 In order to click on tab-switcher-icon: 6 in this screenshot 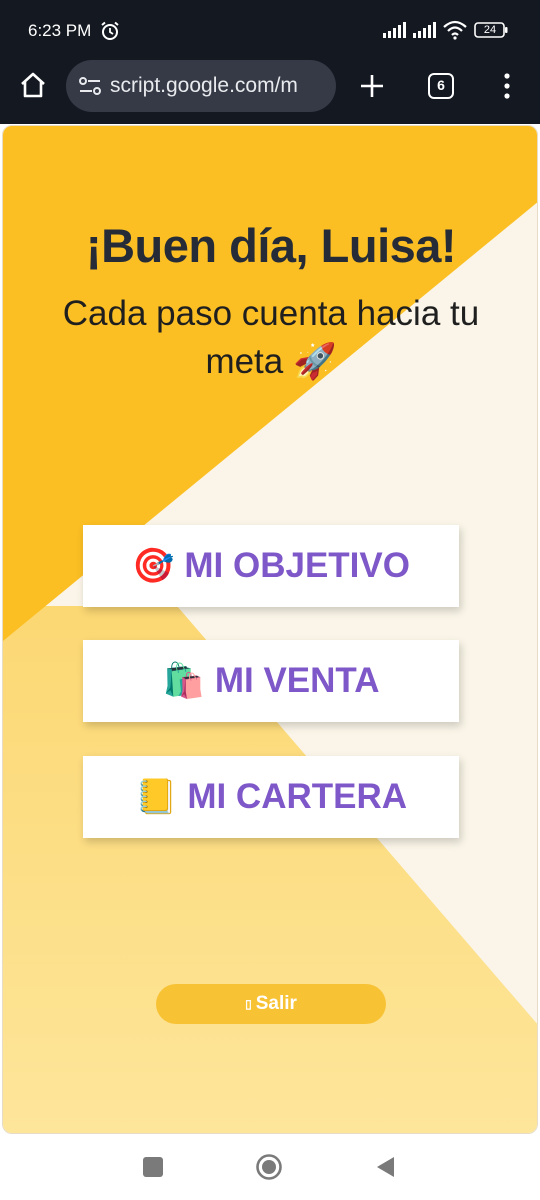, I will do `click(441, 86)`.